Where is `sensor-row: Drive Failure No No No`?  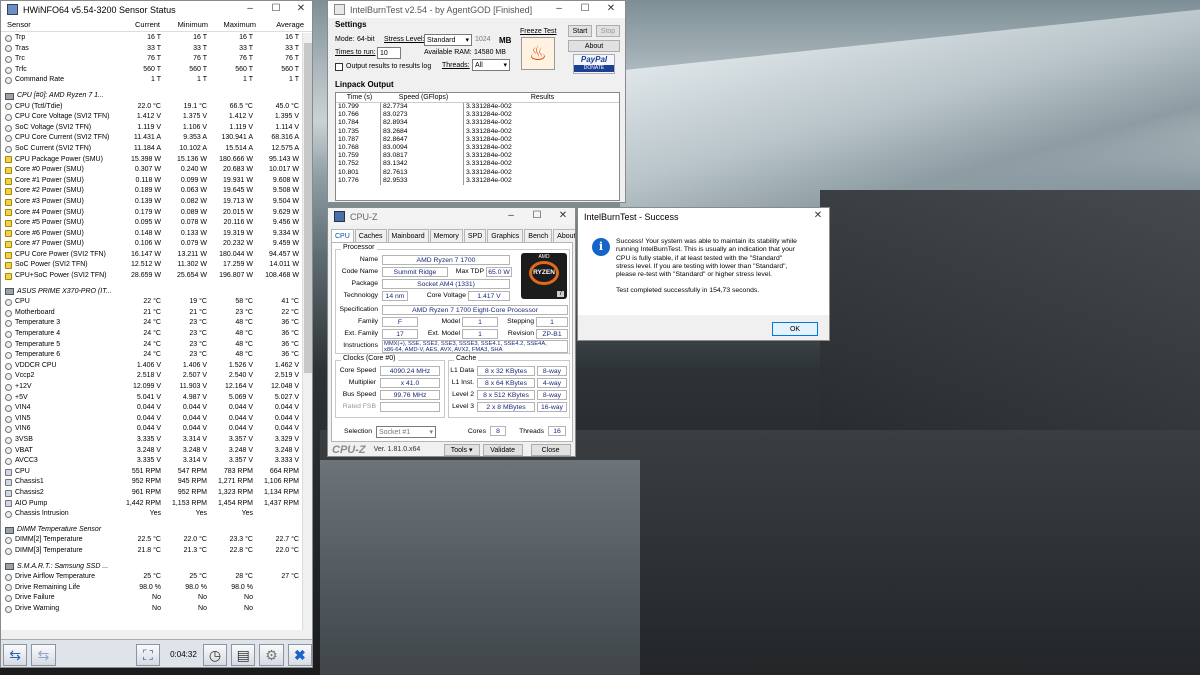
sensor-row: Drive Failure No No No is located at coordinates (152, 598).